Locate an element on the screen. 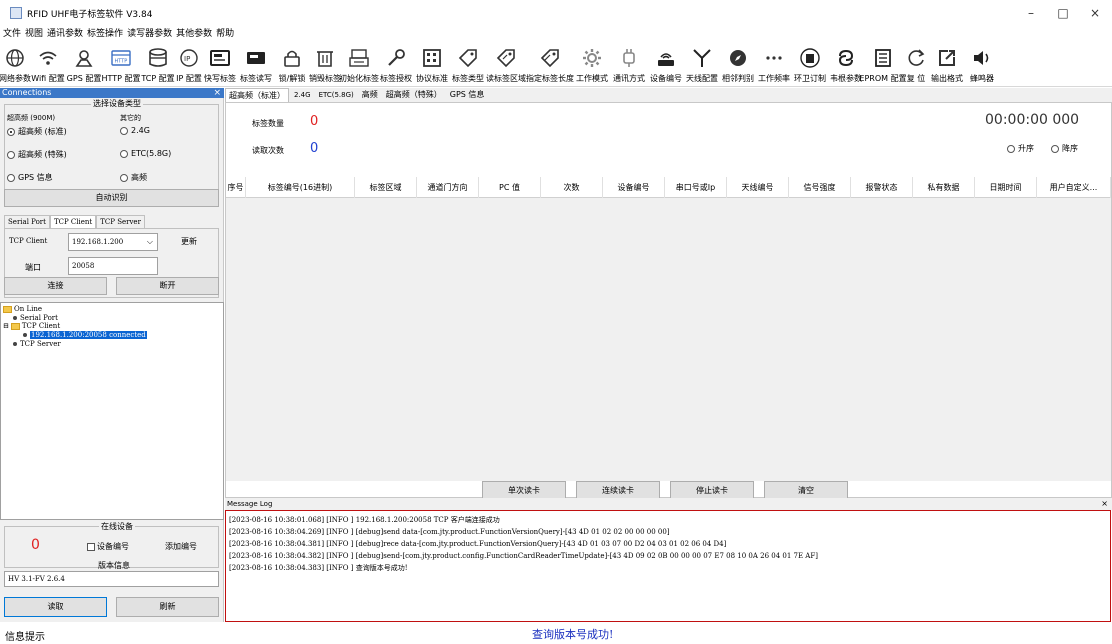  tab-etc: ETC(5.8G) is located at coordinates (336, 95).